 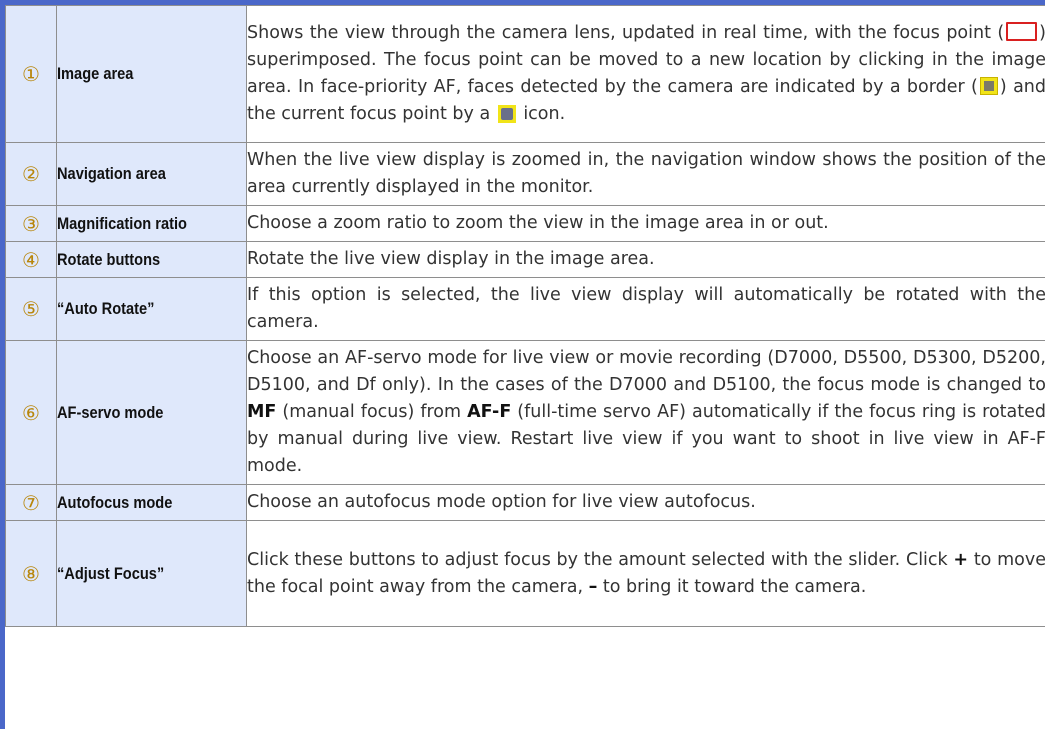 I want to click on row-label: Image area, so click(x=151, y=74).